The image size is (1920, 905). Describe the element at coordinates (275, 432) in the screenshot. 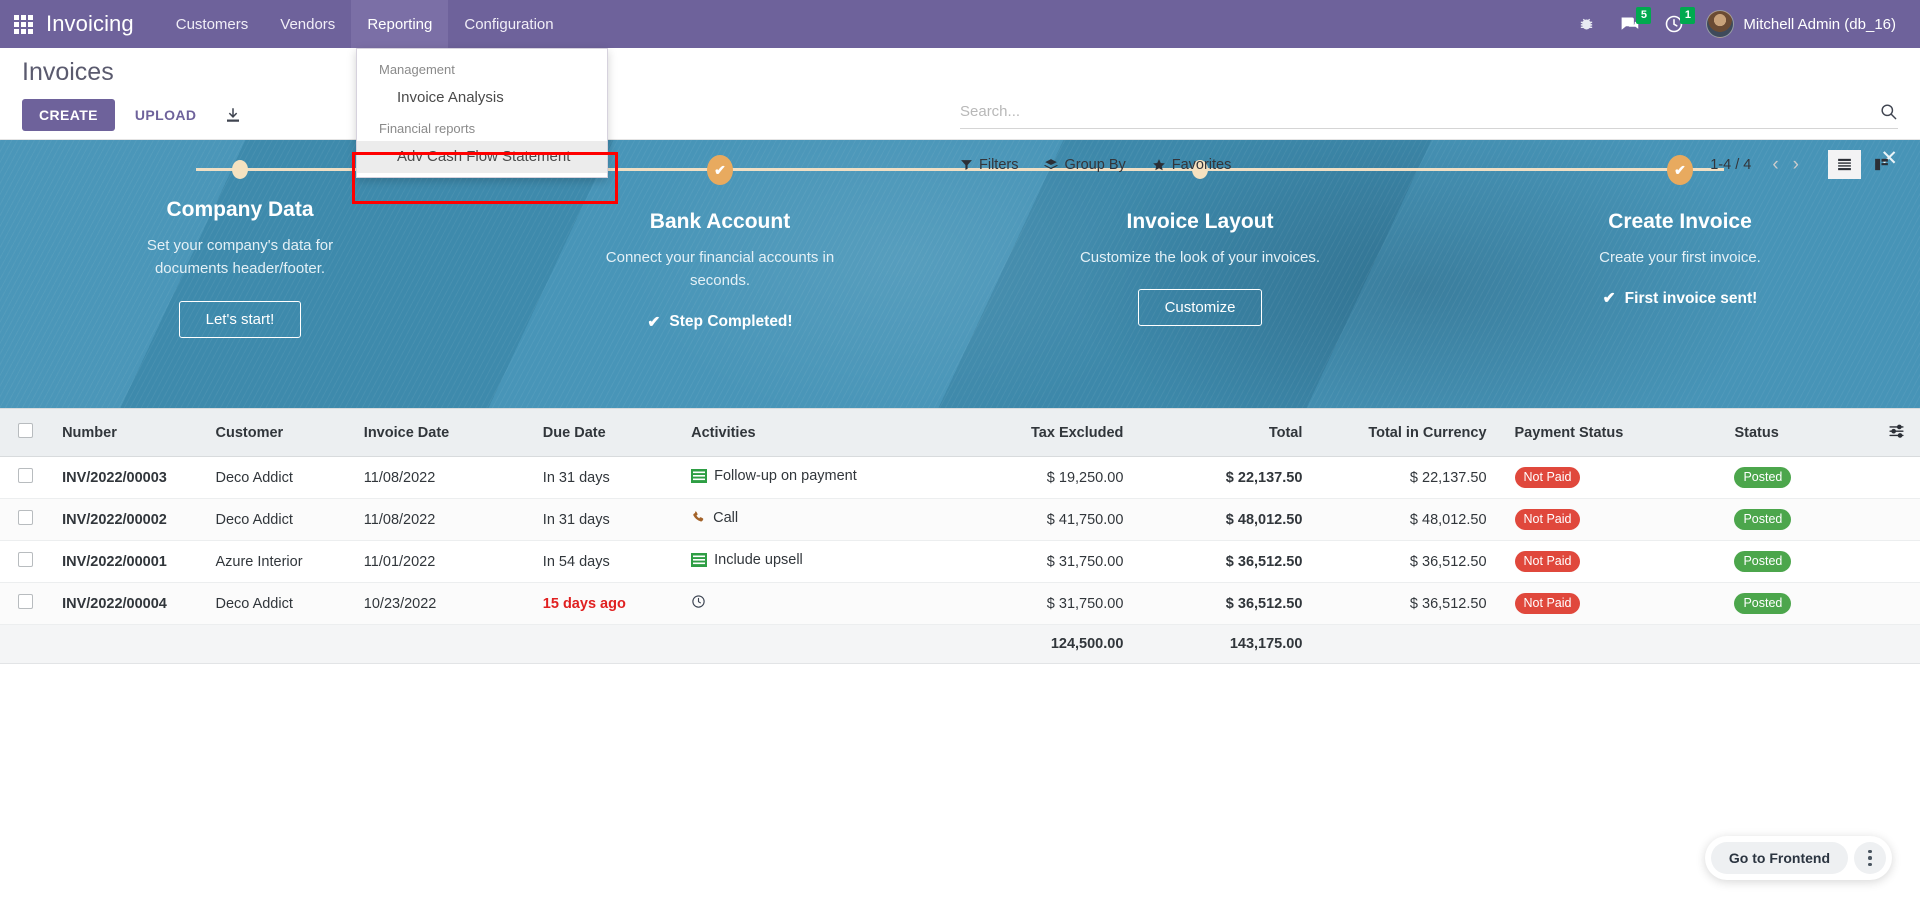

I see `col-customer: Customer` at that location.